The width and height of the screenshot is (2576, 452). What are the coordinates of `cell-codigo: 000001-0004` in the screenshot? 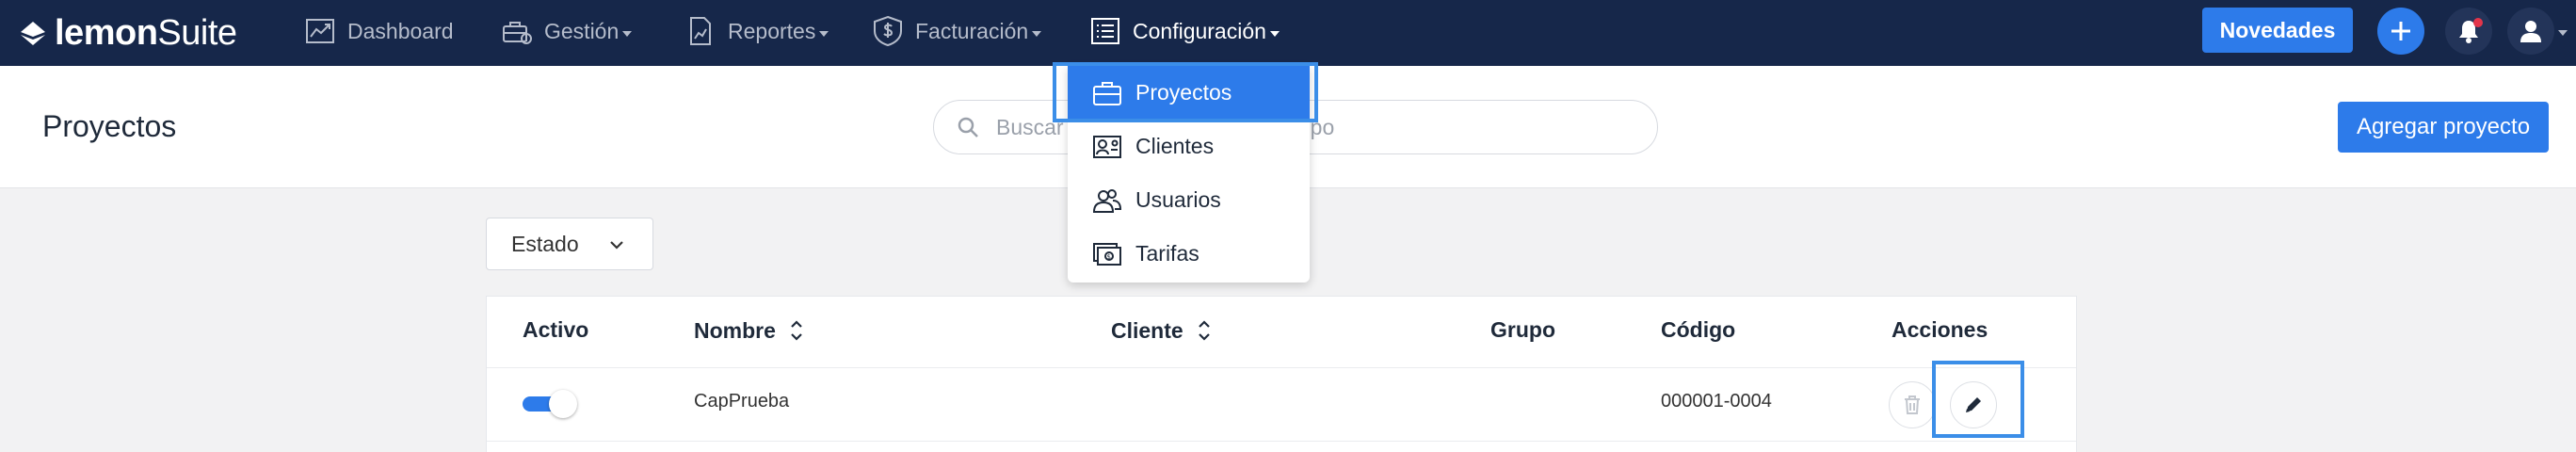 It's located at (1716, 401).